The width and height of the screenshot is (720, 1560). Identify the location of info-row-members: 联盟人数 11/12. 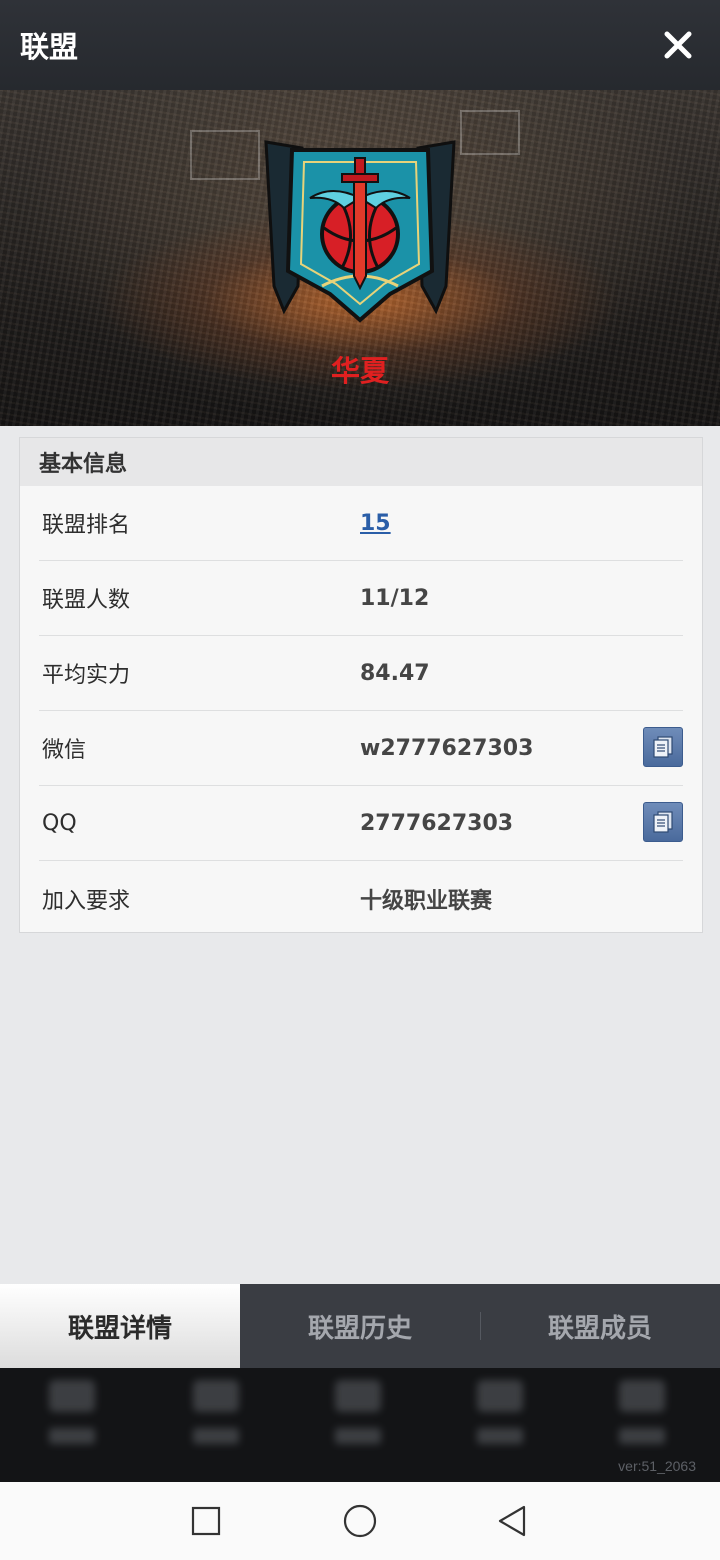
(361, 598).